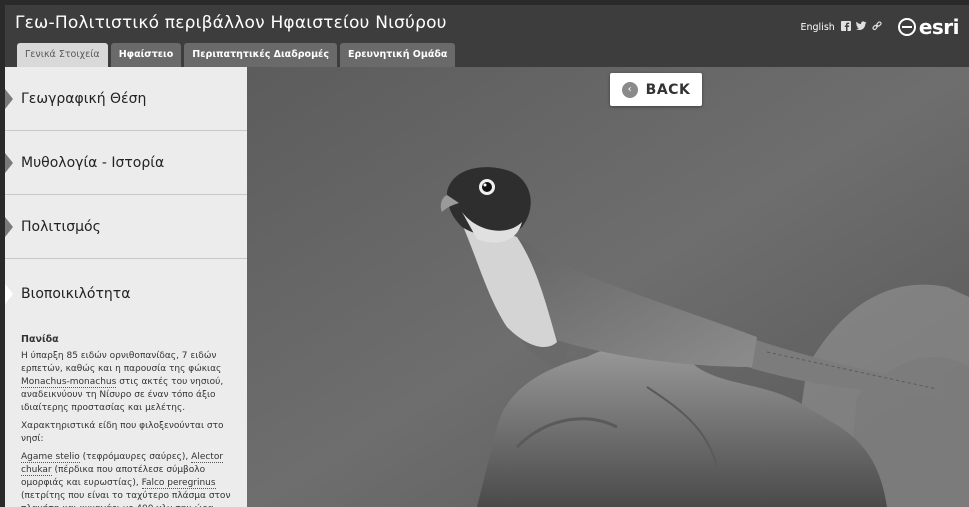 This screenshot has width=969, height=507. I want to click on globe-icon, so click(906, 27).